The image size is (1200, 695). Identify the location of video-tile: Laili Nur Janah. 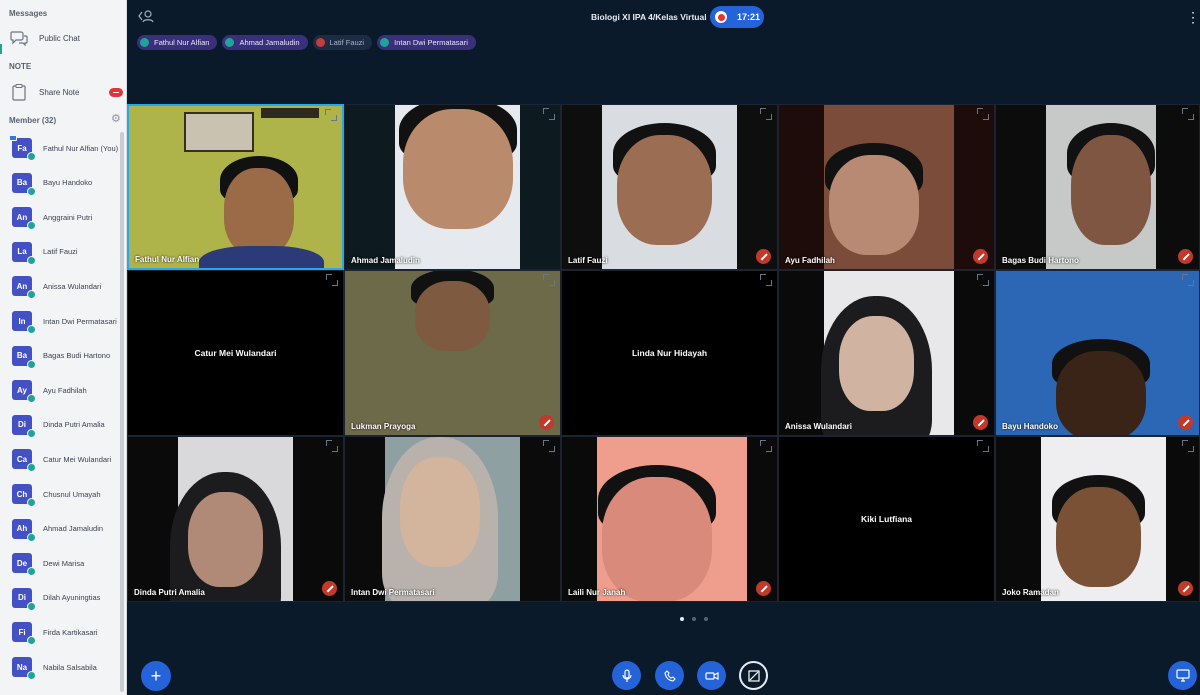
(669, 519).